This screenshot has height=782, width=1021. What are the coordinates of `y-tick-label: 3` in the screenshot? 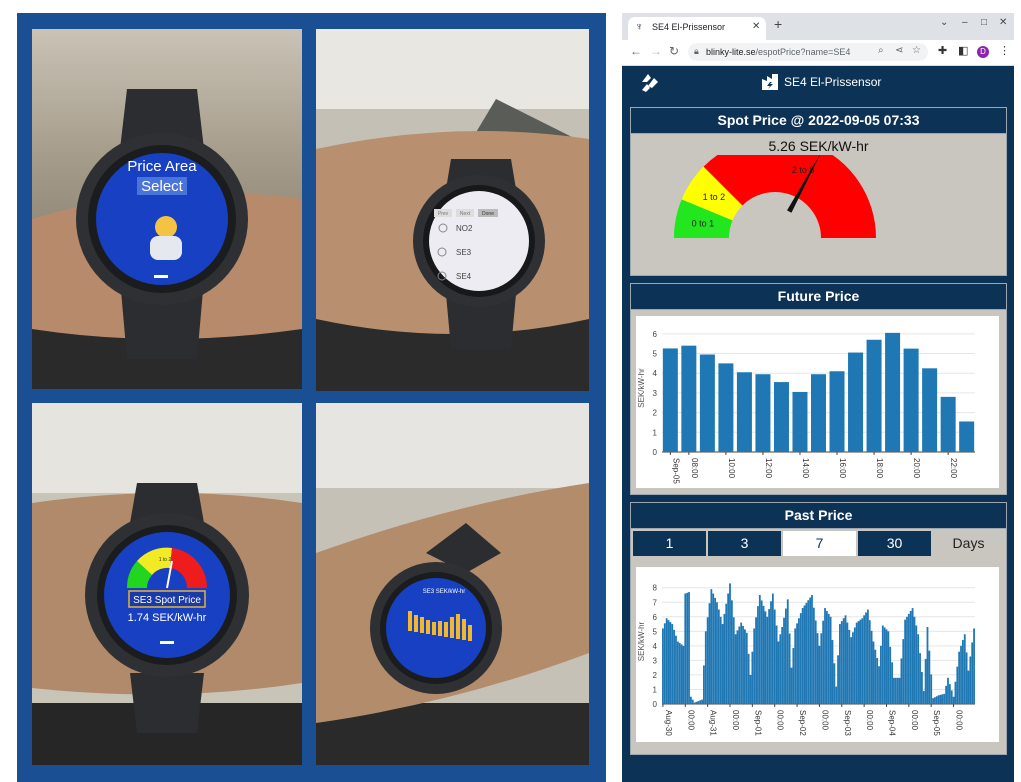 It's located at (655, 393).